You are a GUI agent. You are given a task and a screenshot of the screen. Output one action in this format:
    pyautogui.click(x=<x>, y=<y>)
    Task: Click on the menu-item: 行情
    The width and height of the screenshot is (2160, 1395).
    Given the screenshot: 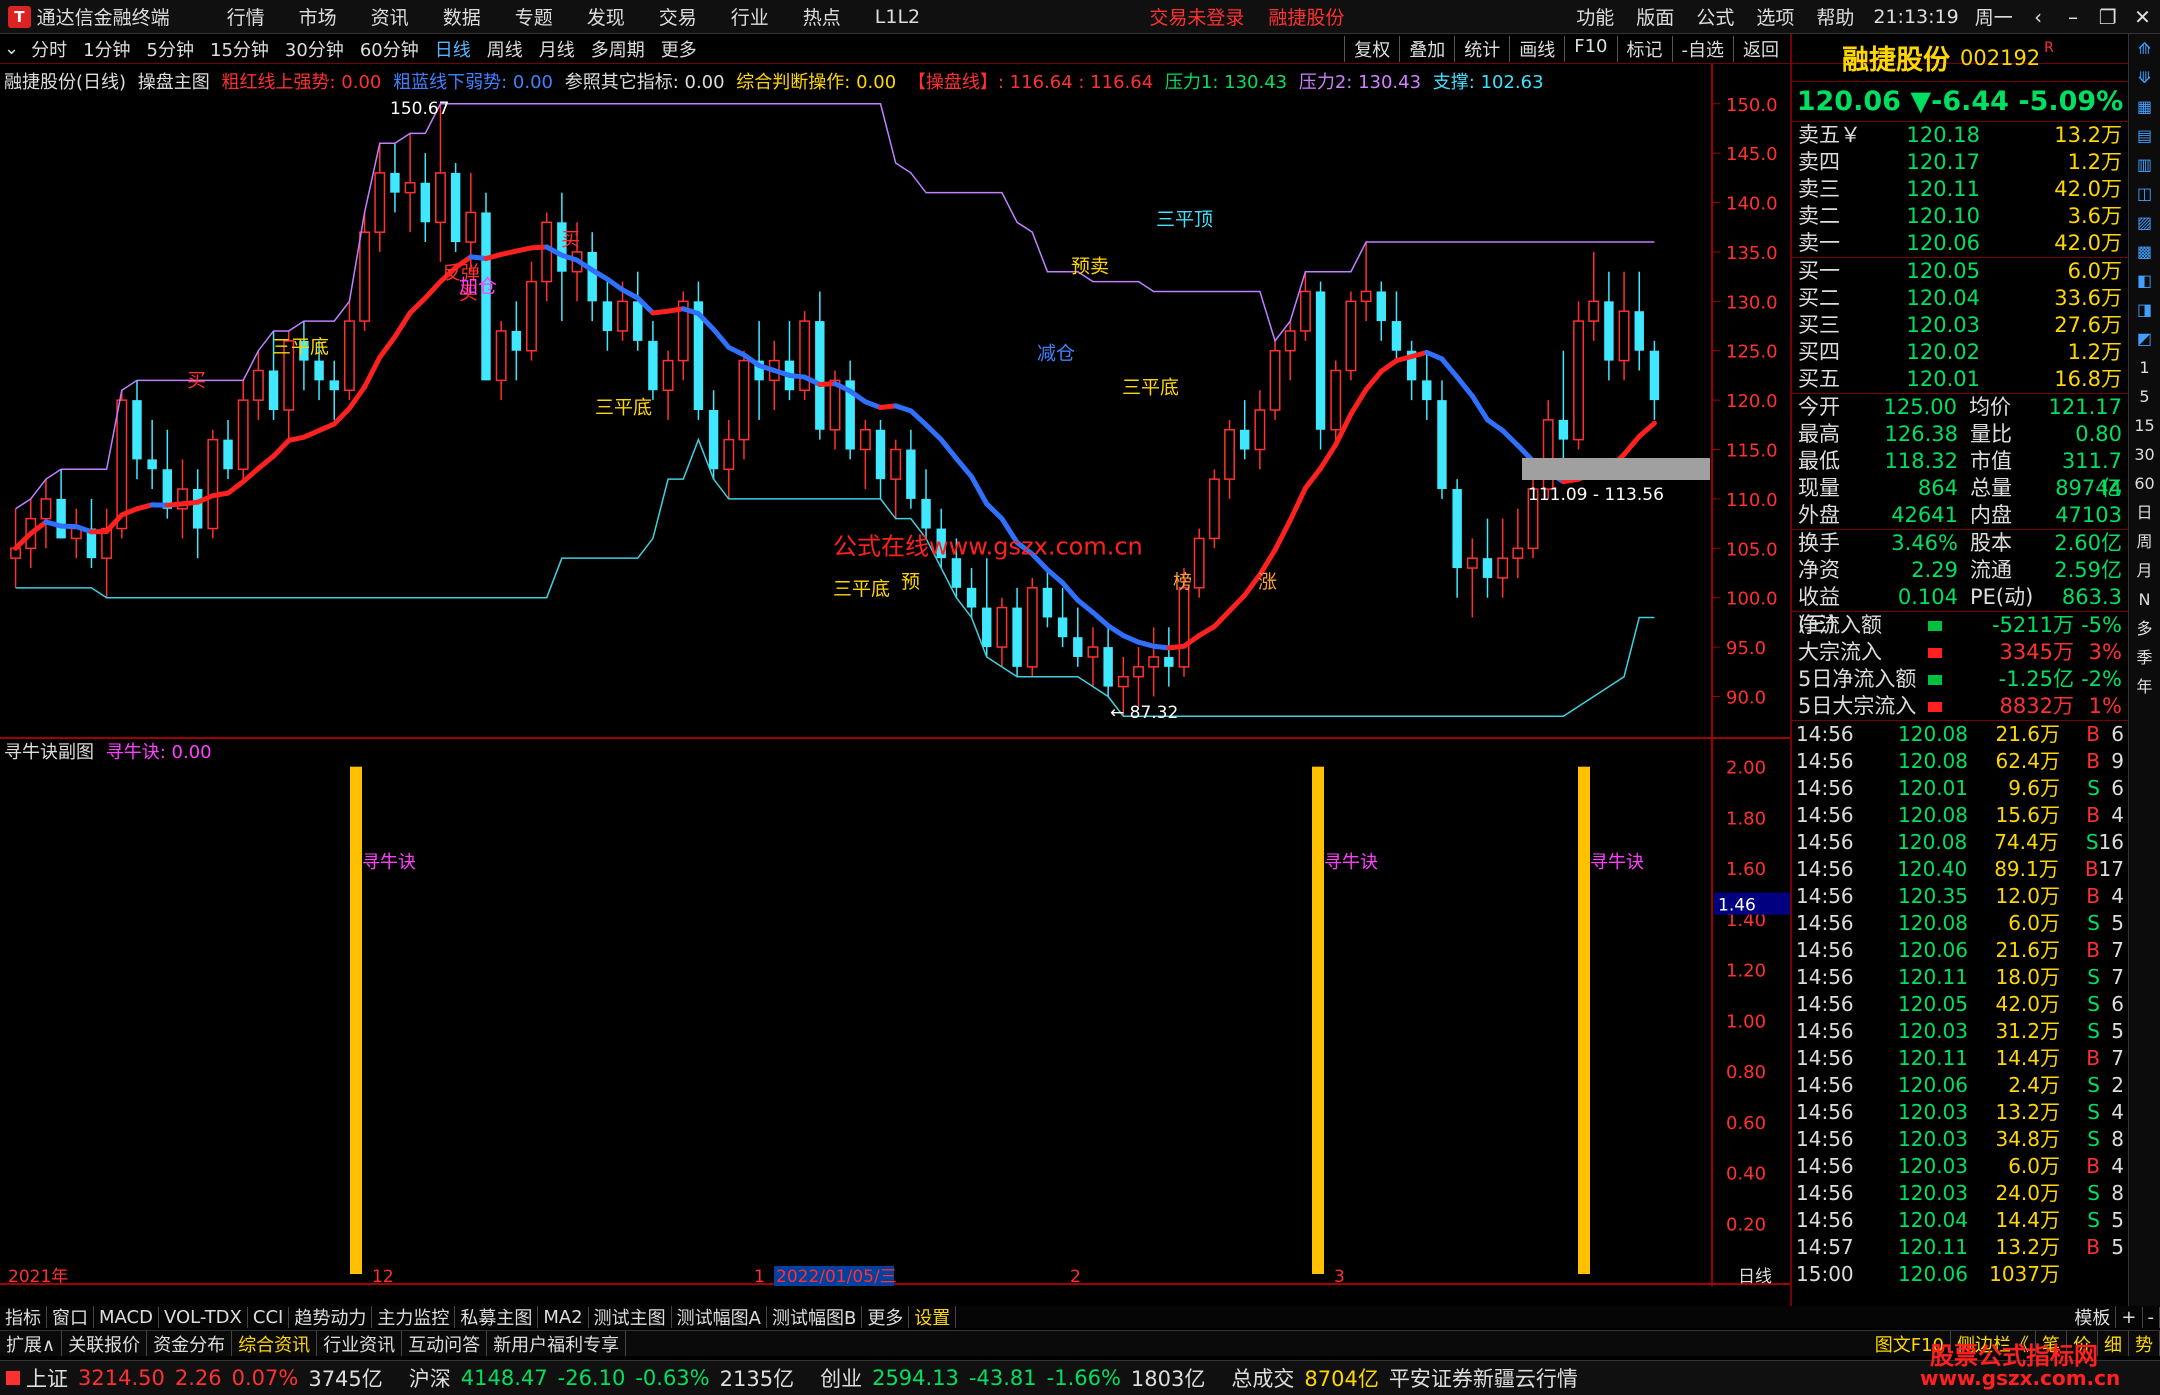 What is the action you would take?
    pyautogui.click(x=246, y=16)
    